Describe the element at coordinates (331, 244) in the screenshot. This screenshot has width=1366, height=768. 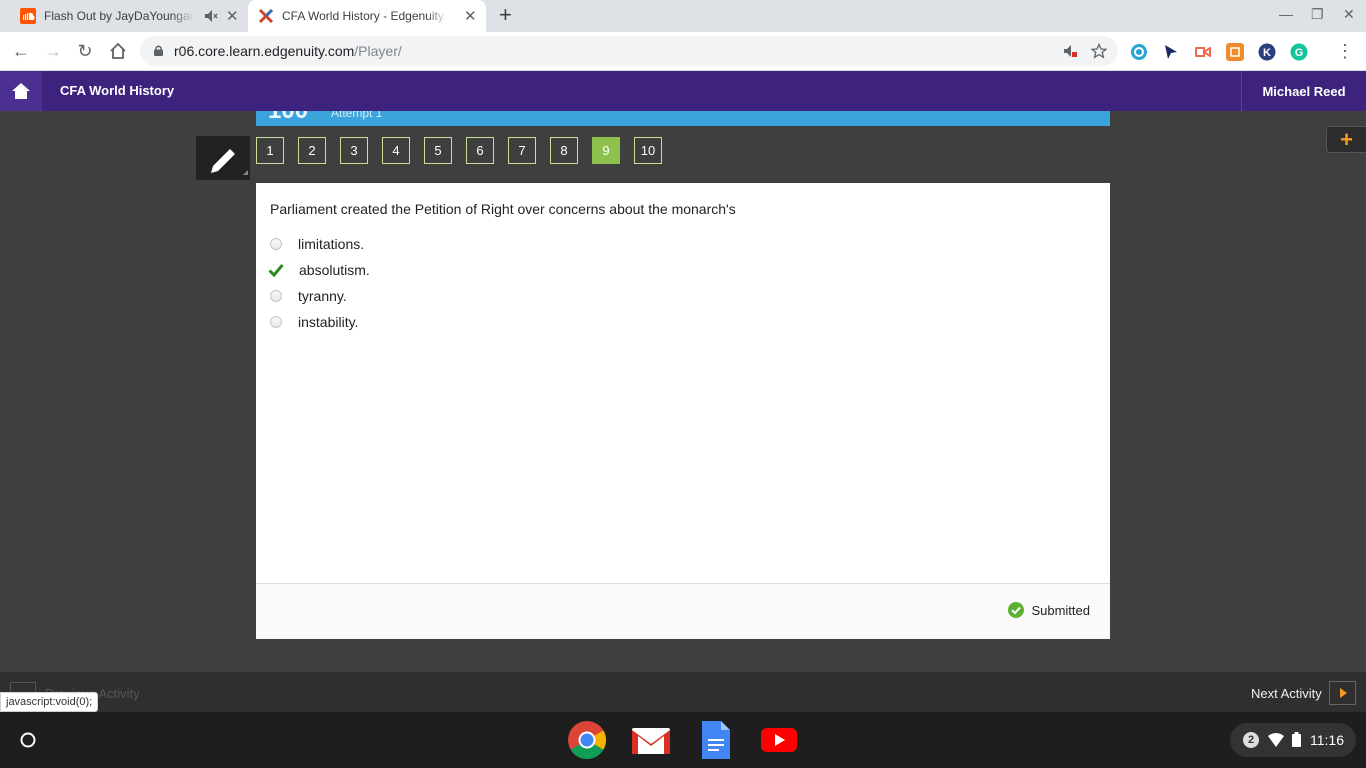
I see `answer-label: limitations.` at that location.